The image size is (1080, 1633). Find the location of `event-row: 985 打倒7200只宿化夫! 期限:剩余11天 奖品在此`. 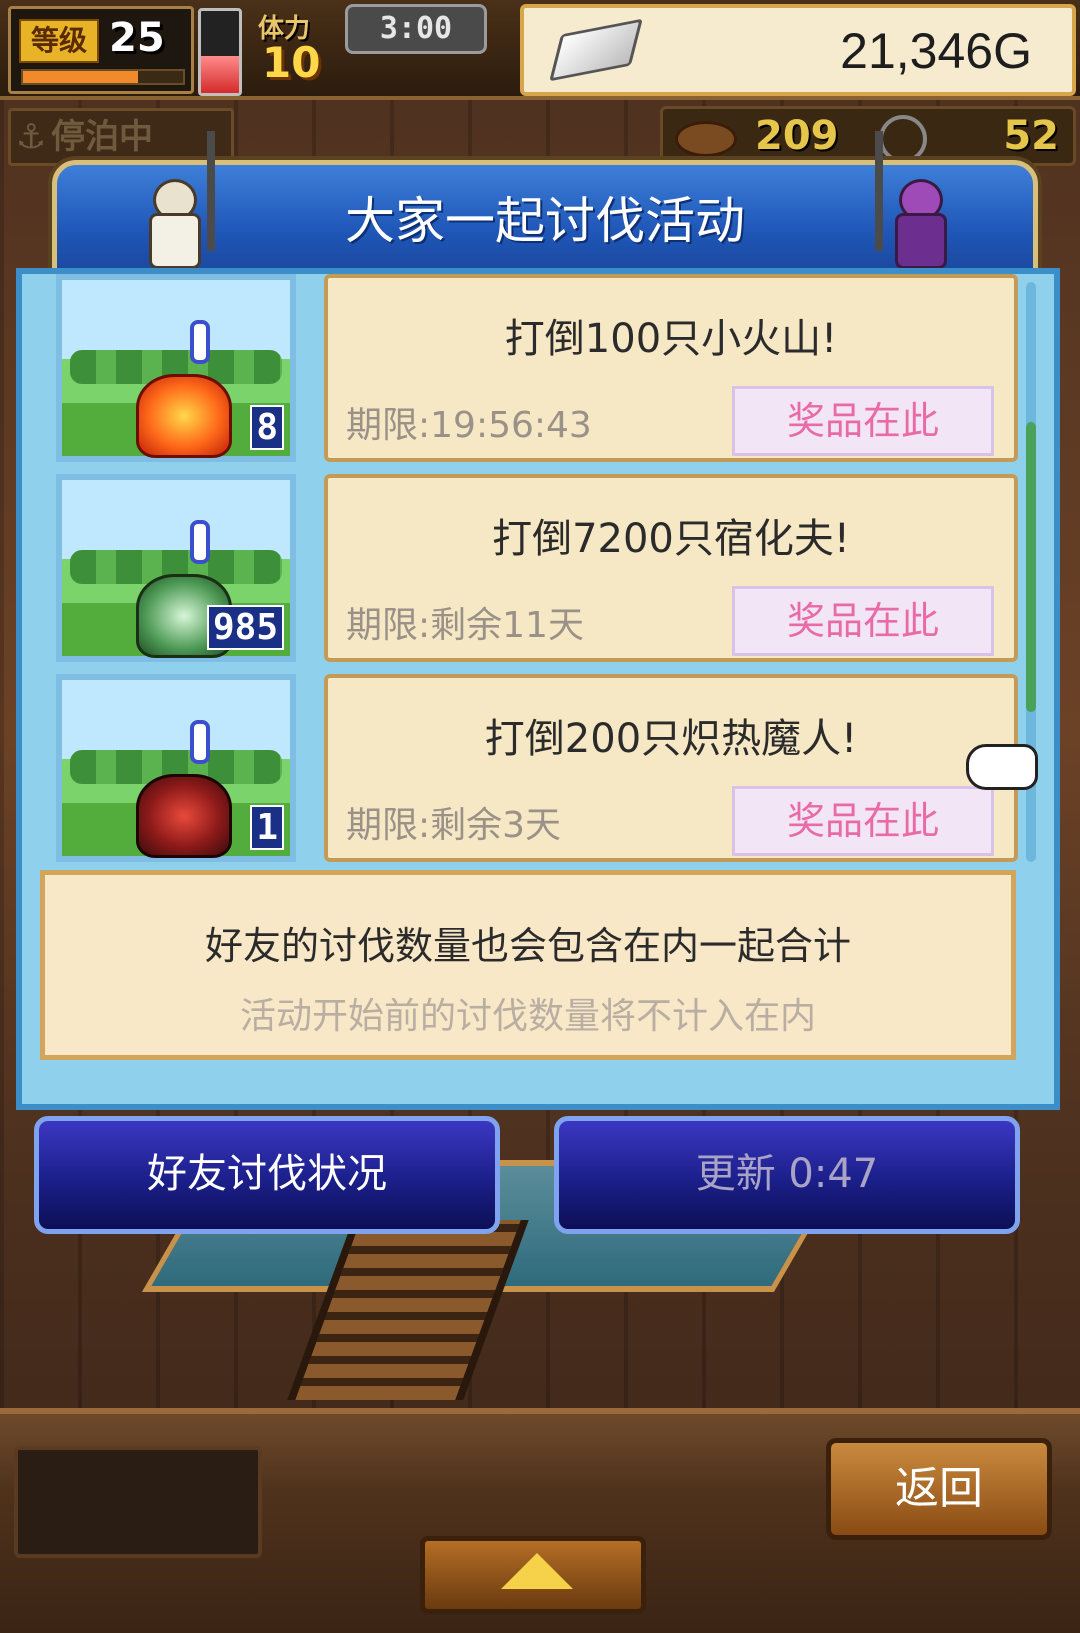

event-row: 985 打倒7200只宿化夫! 期限:剩余11天 奖品在此 is located at coordinates (538, 572).